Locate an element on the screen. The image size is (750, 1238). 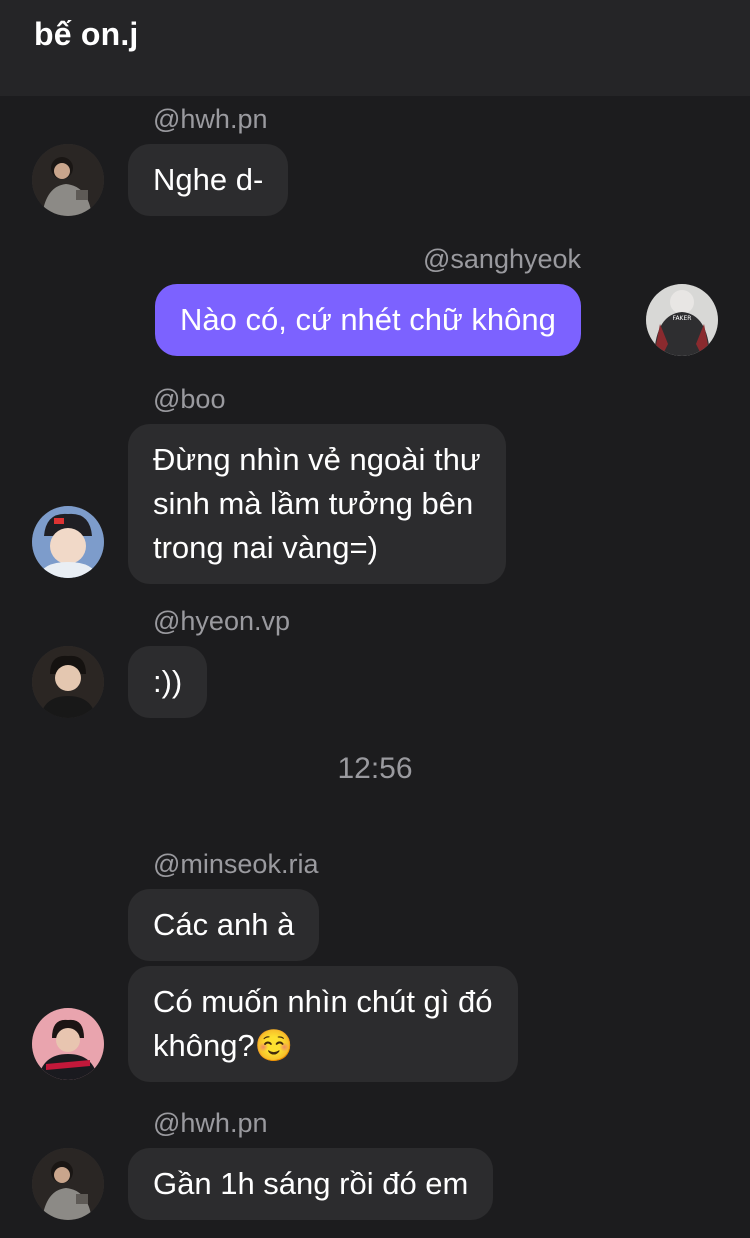
avatar-sanghyeok: FAKER is located at coordinates (682, 320).